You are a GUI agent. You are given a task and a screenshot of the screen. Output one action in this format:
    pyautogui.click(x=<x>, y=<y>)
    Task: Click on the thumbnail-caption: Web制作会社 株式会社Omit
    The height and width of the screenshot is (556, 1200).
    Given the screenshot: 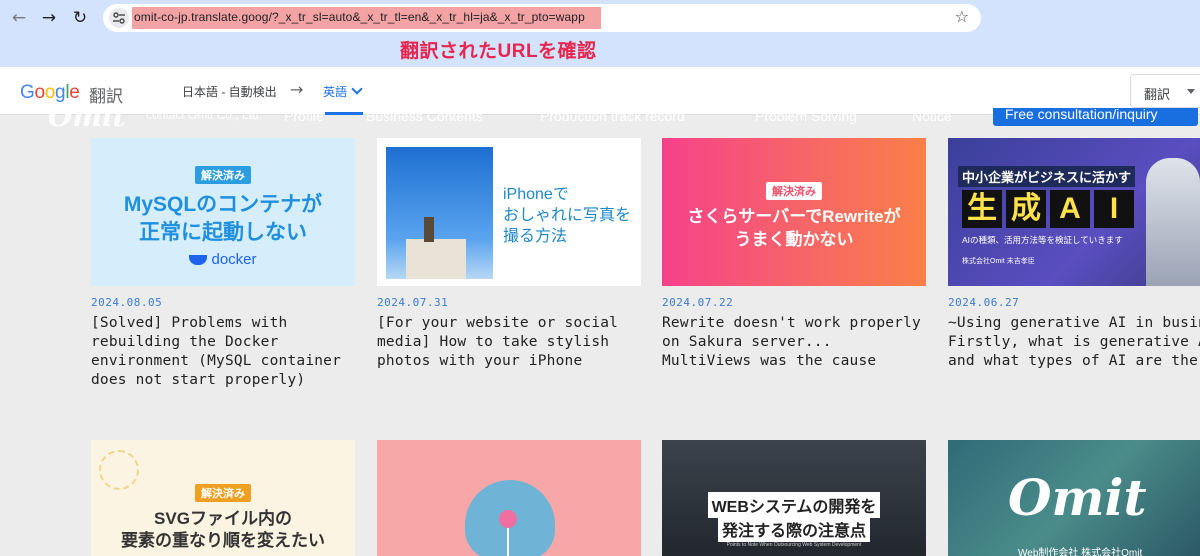 What is the action you would take?
    pyautogui.click(x=1080, y=552)
    